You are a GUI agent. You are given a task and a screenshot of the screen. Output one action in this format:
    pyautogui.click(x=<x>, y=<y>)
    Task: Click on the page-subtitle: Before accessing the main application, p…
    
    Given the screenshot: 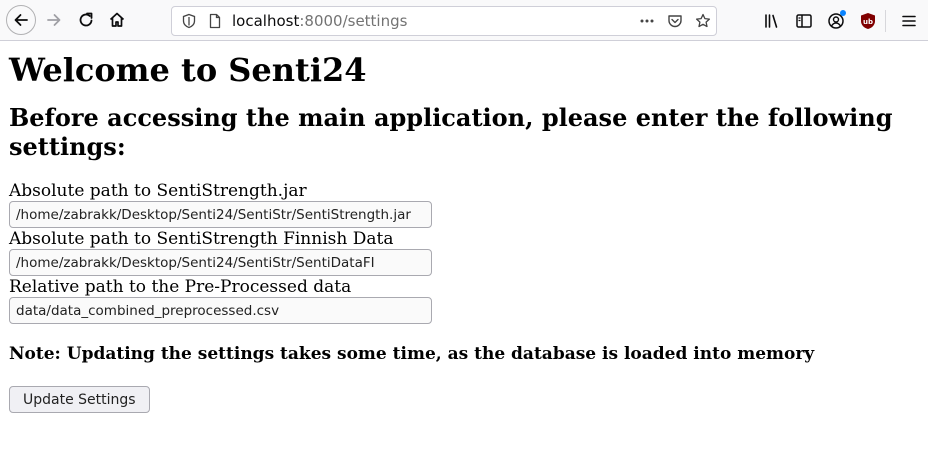 What is the action you would take?
    pyautogui.click(x=451, y=132)
    